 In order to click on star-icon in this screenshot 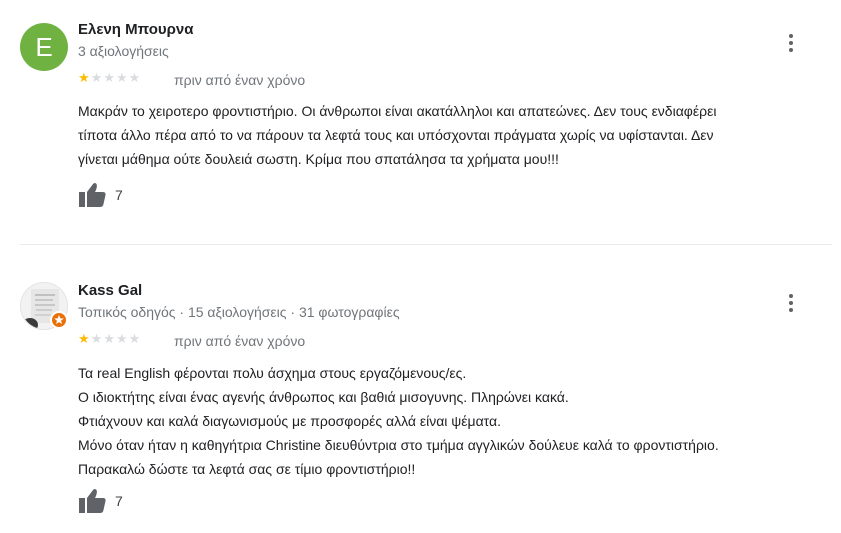, I will do `click(59, 319)`.